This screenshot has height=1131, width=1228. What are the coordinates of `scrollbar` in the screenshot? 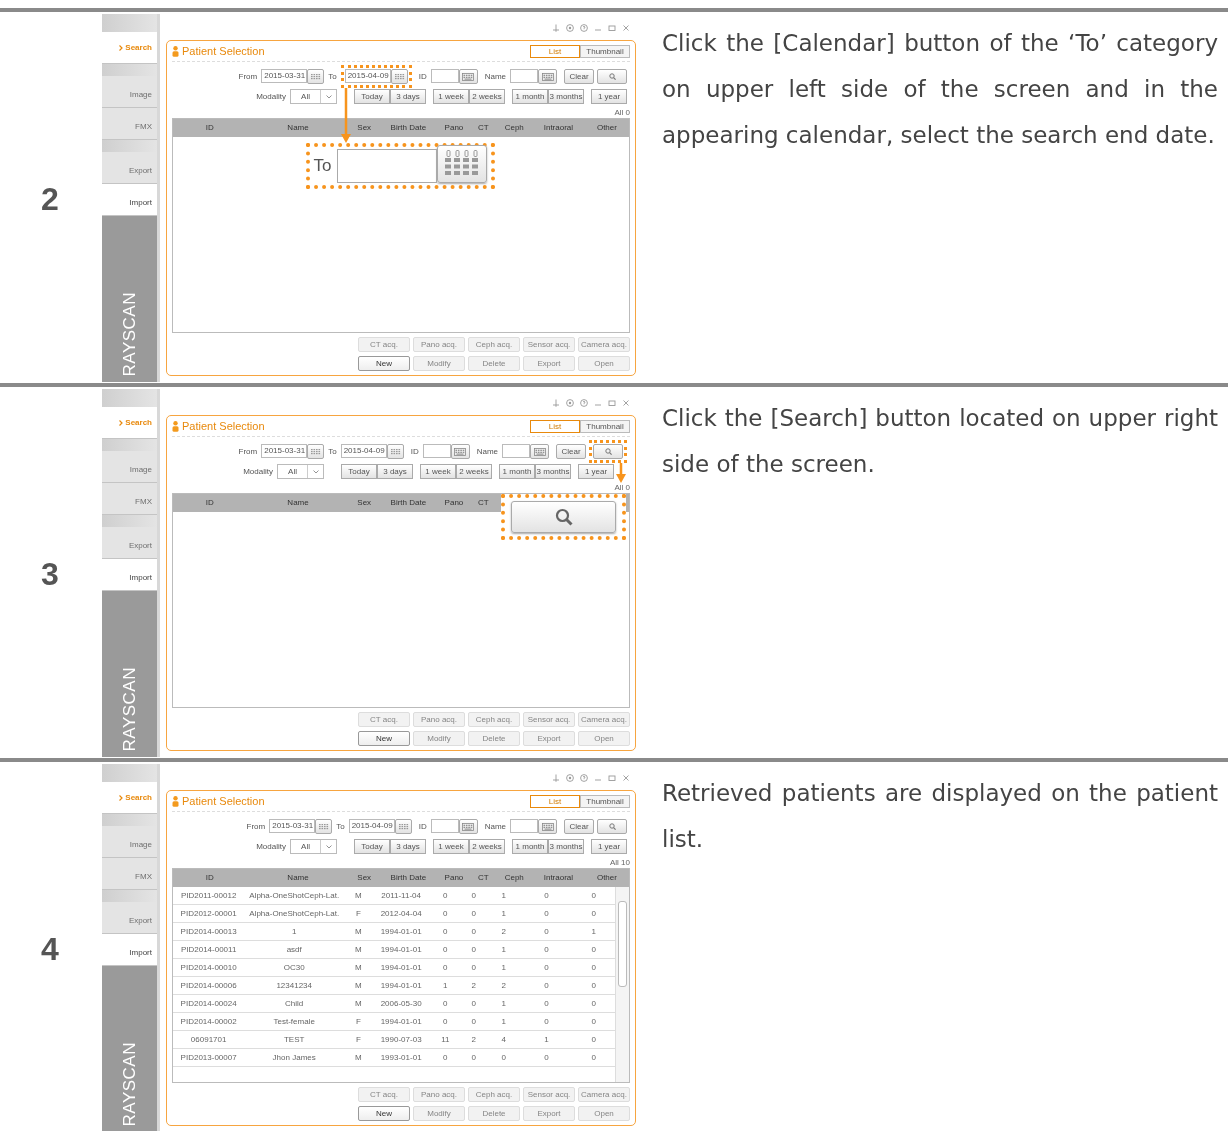 It's located at (622, 984).